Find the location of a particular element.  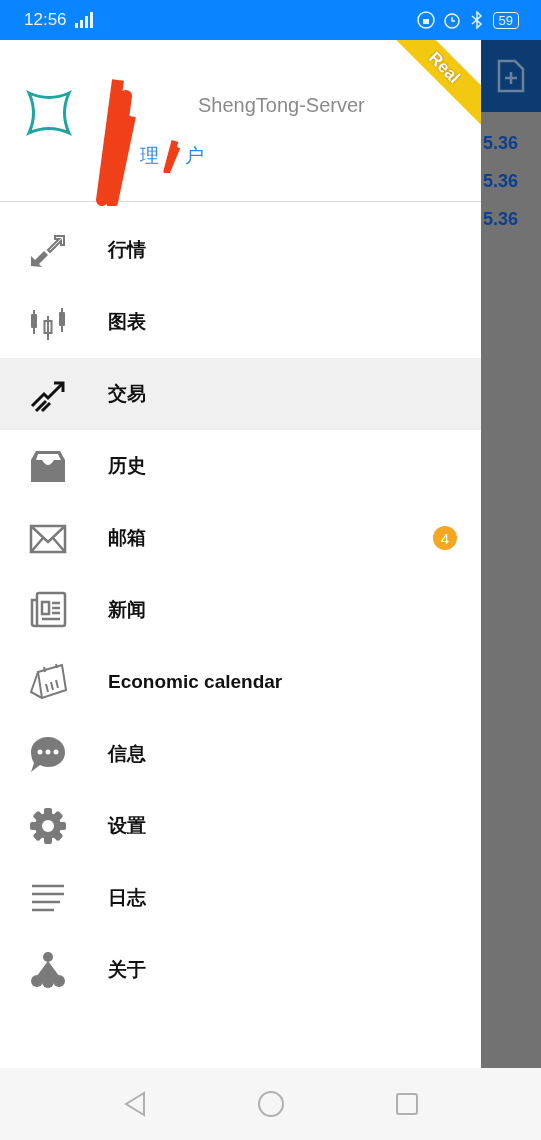

menu-item: 日志 is located at coordinates (240, 898).